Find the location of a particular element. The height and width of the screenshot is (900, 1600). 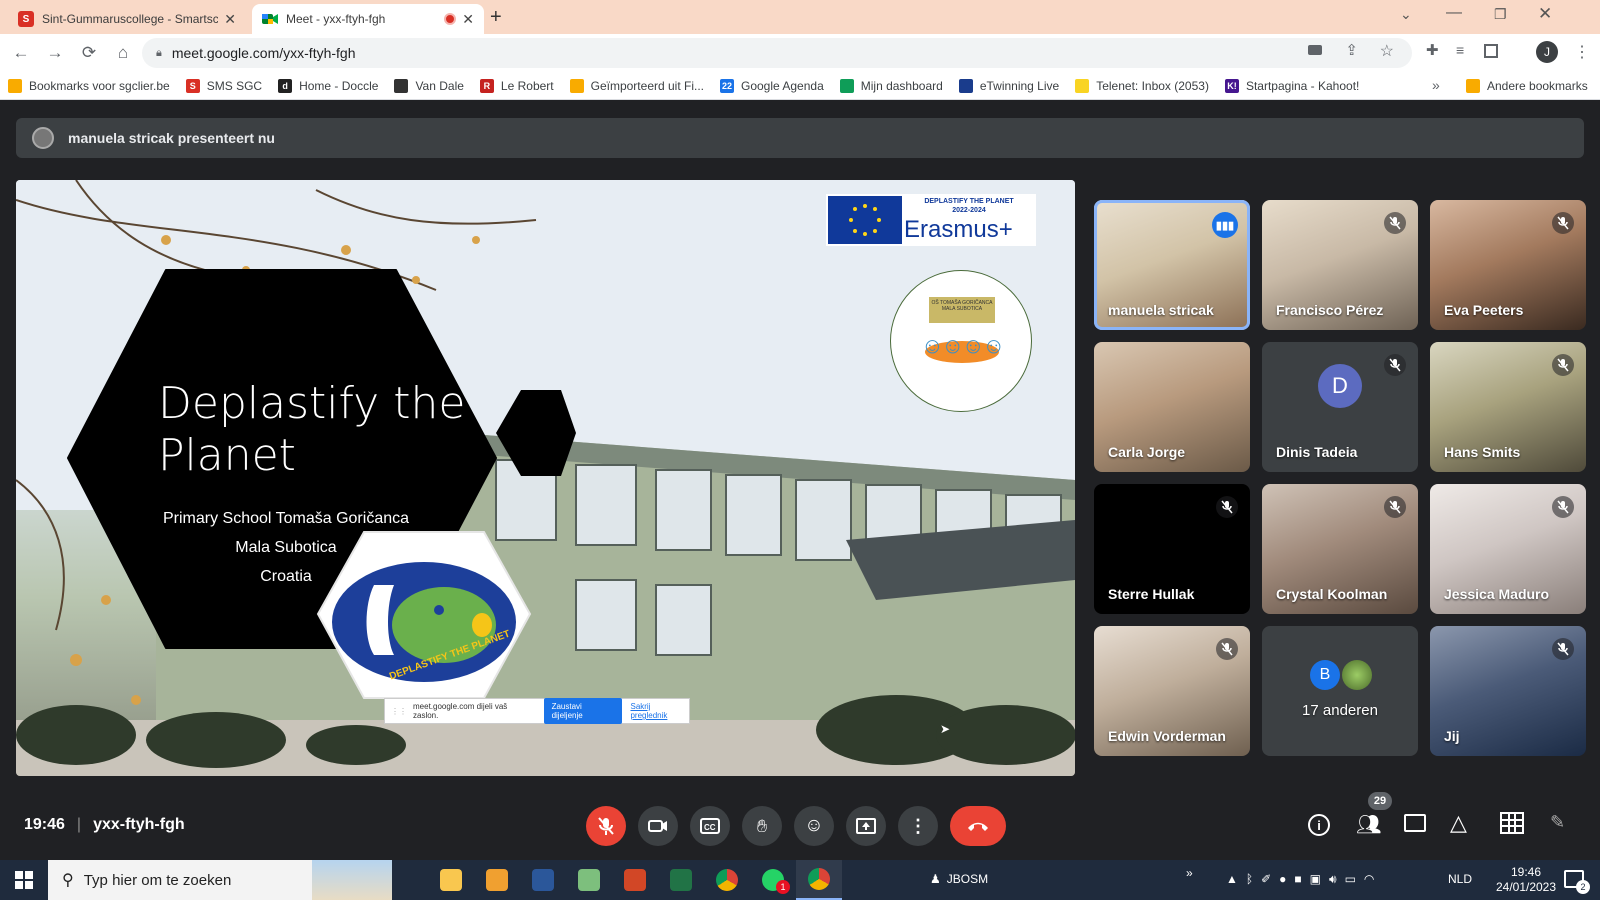

other-bookmarks-folder: Andere bookmarks is located at coordinates (1527, 86).